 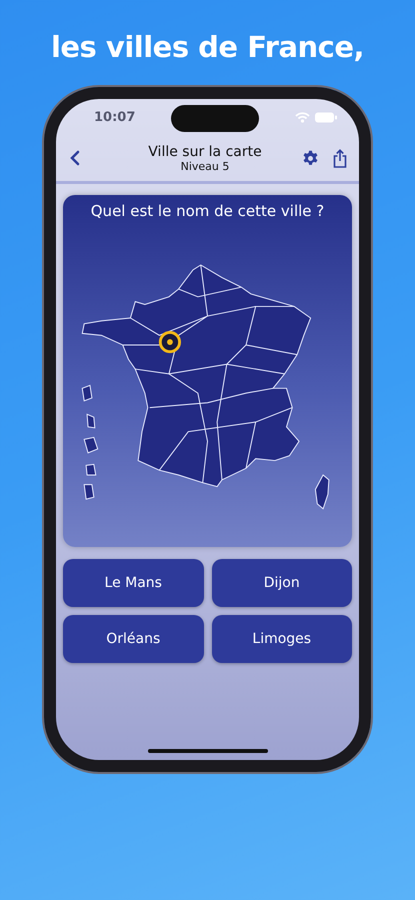 I want to click on level-subtitle: Niveau 5, so click(x=205, y=166).